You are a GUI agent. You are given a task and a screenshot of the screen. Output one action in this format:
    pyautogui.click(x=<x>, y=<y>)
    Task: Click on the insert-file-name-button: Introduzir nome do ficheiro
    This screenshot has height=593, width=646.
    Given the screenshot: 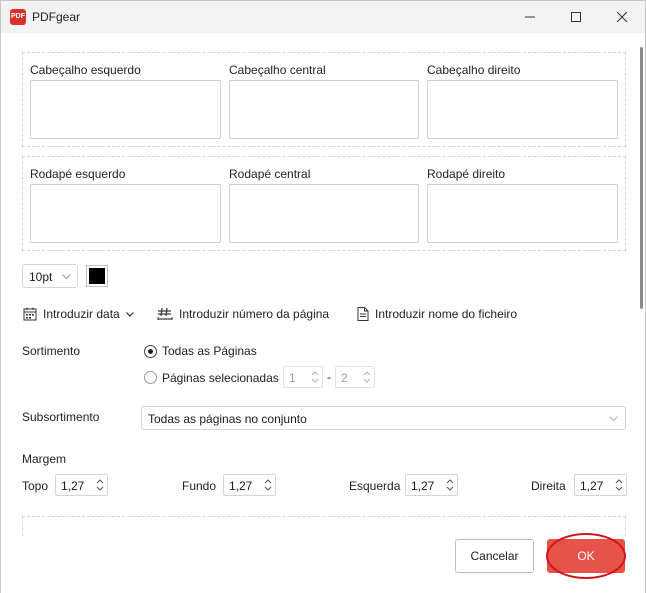 What is the action you would take?
    pyautogui.click(x=437, y=314)
    